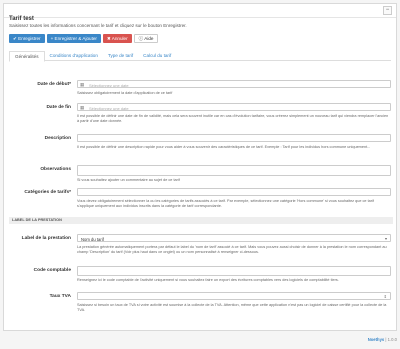 This screenshot has width=400, height=349. What do you see at coordinates (234, 138) in the screenshot?
I see `description-field` at bounding box center [234, 138].